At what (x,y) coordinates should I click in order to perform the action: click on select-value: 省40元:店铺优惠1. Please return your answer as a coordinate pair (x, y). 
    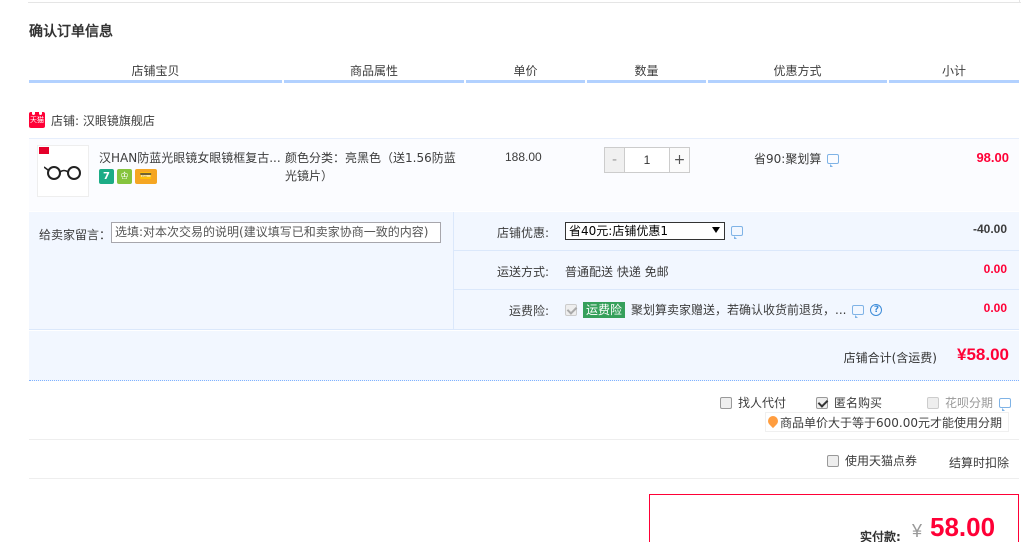
    Looking at the image, I should click on (618, 231).